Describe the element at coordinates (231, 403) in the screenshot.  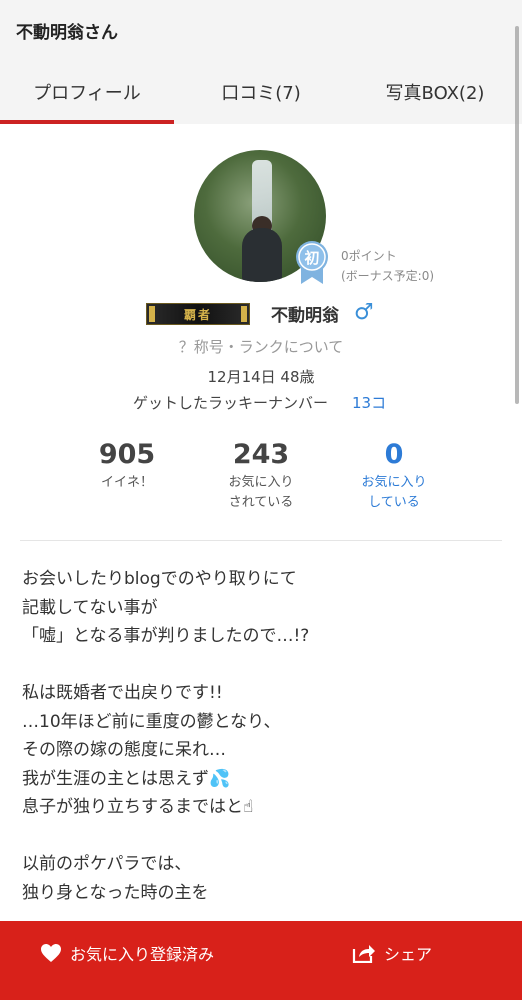
I see `lucky-number-label: ゲットしたラッキーナンバー` at that location.